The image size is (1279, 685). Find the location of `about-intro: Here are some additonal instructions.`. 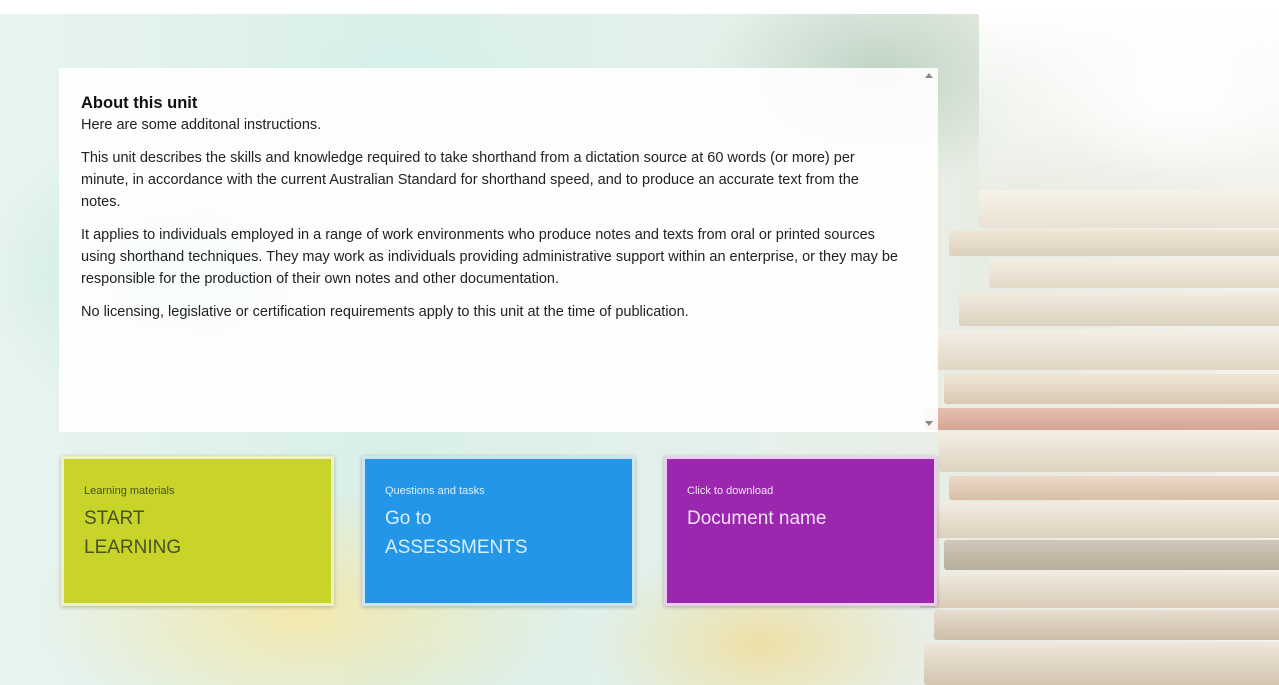

about-intro: Here are some additonal instructions. is located at coordinates (201, 125).